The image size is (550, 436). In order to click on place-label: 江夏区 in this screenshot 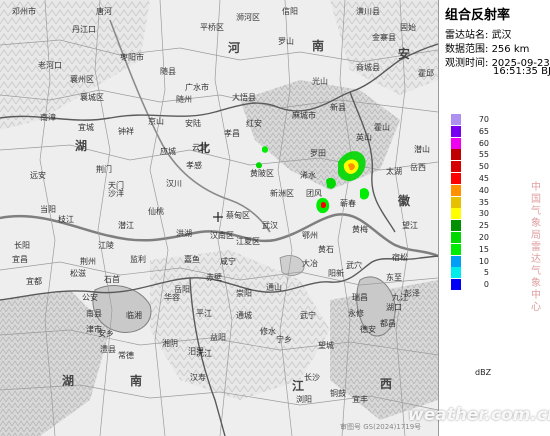, I will do `click(248, 241)`.